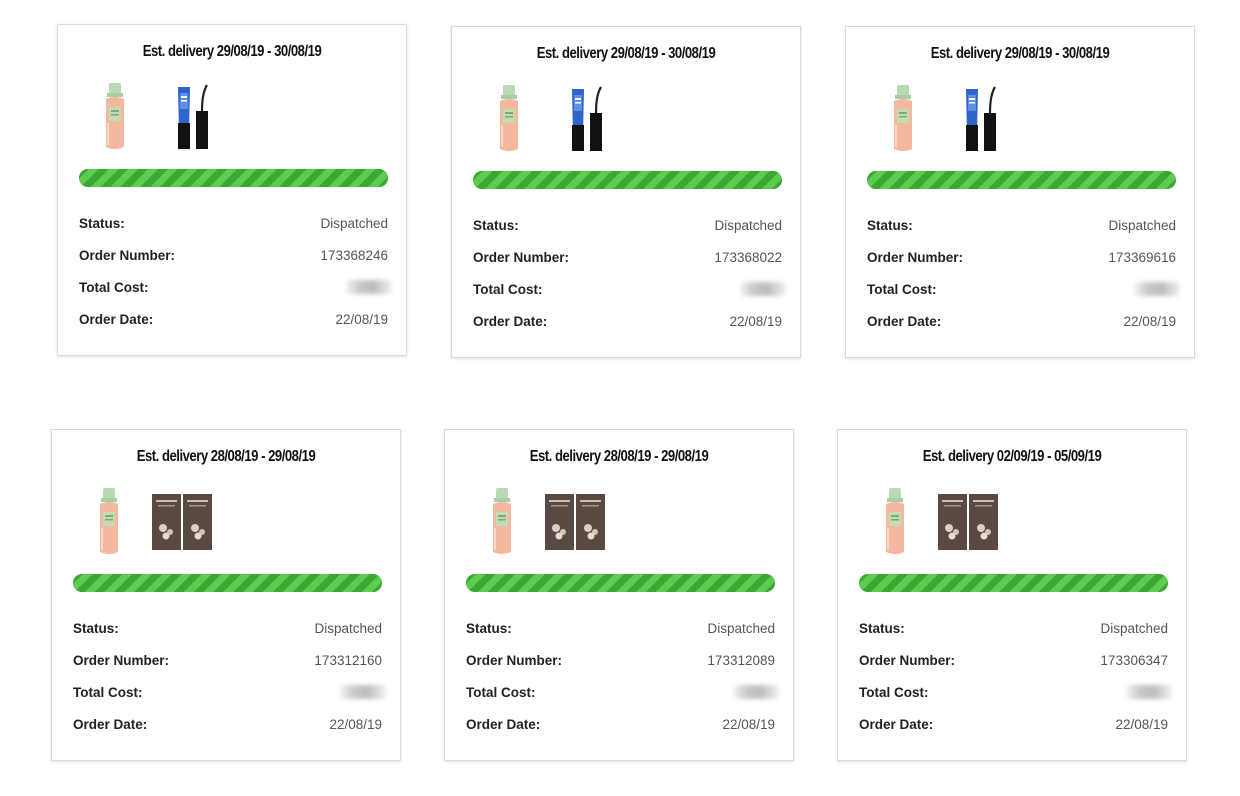 The width and height of the screenshot is (1240, 796). What do you see at coordinates (348, 660) in the screenshot?
I see `order-number-value: 173312160` at bounding box center [348, 660].